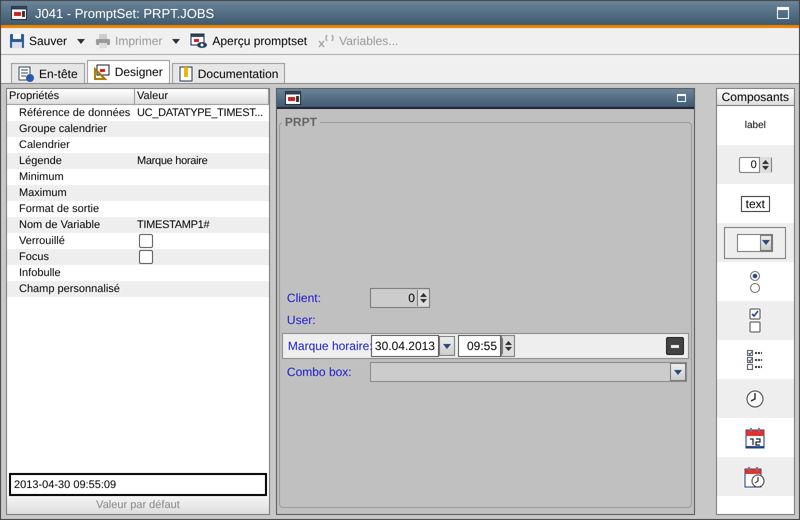  I want to click on property-value: TIMESTAMP1#, so click(173, 225).